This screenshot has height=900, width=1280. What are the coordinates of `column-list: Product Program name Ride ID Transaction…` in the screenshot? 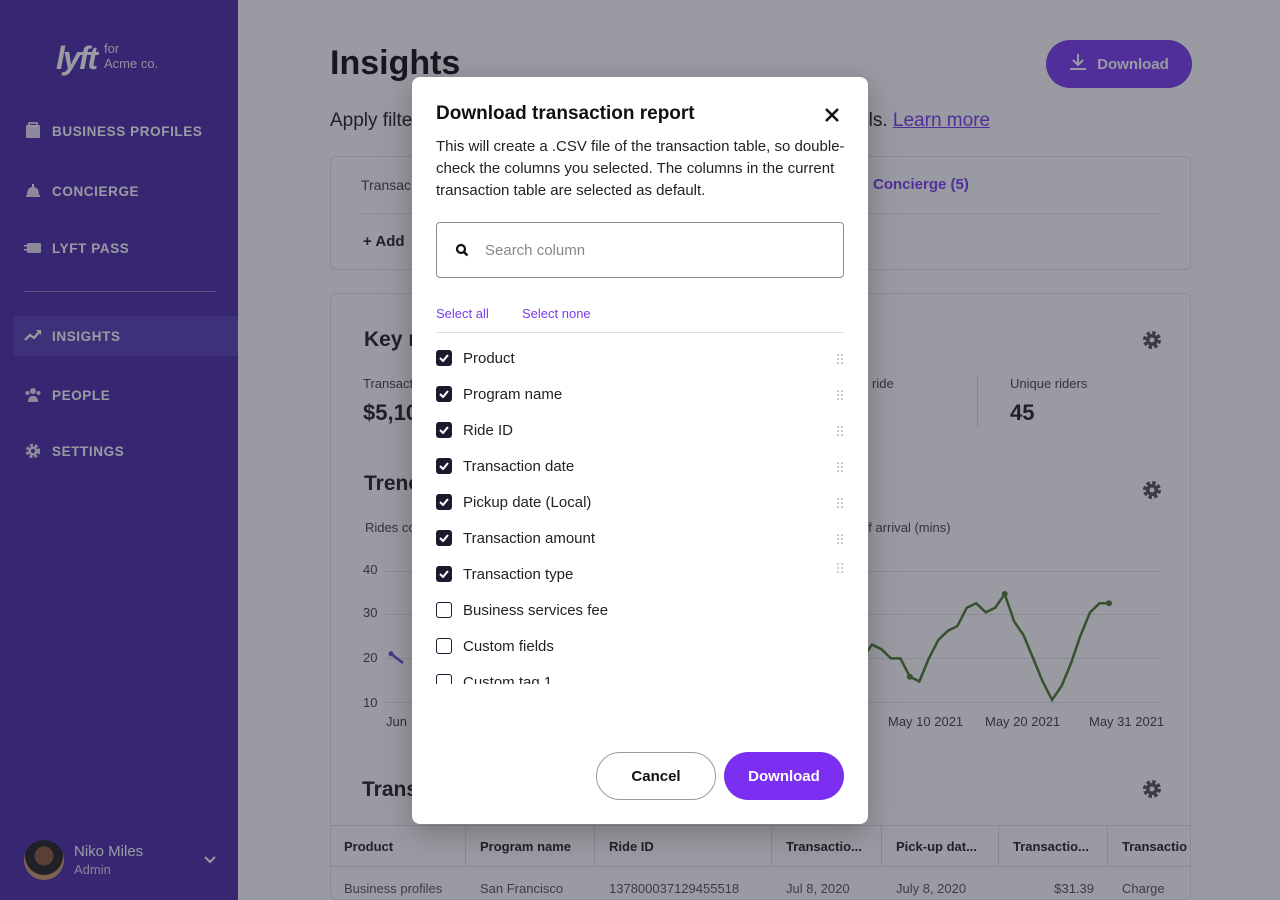 It's located at (642, 512).